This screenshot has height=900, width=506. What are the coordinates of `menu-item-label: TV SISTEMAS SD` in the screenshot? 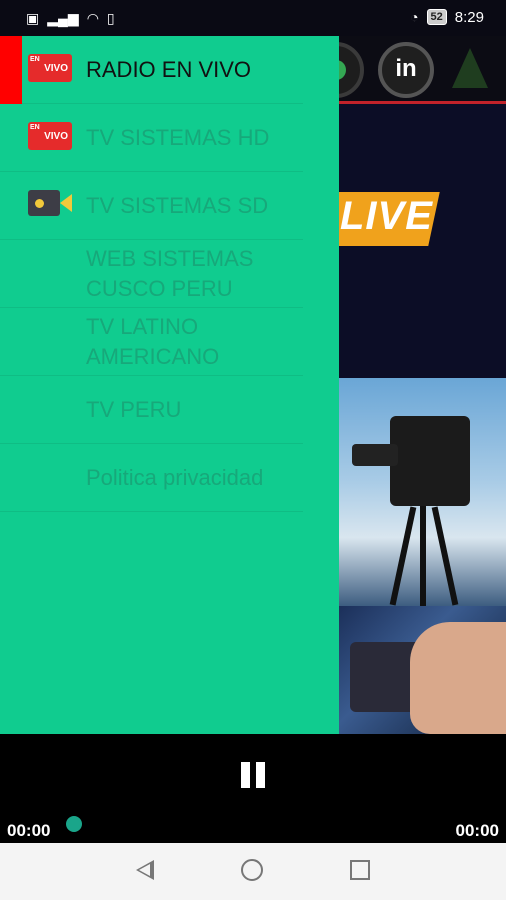 It's located at (177, 205).